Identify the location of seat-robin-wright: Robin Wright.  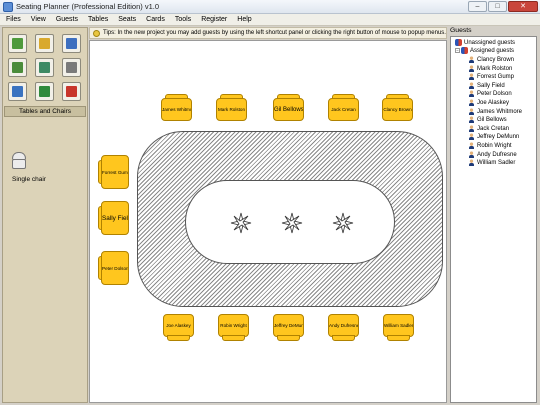
(233, 327).